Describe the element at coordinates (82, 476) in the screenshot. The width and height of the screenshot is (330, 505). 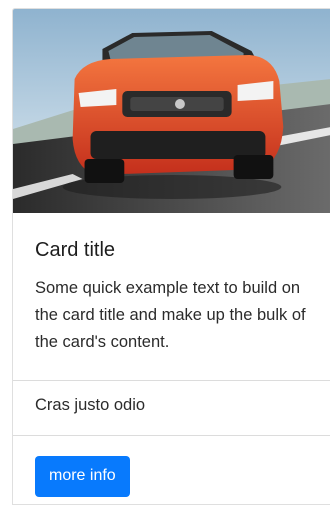
I see `more-info-button: more info` at that location.